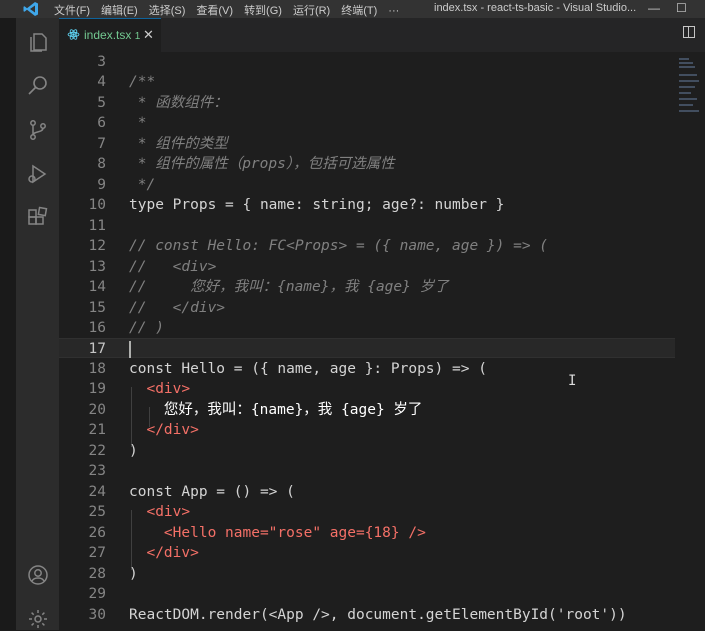 Image resolution: width=705 pixels, height=631 pixels. I want to click on split-editor-icon, so click(689, 32).